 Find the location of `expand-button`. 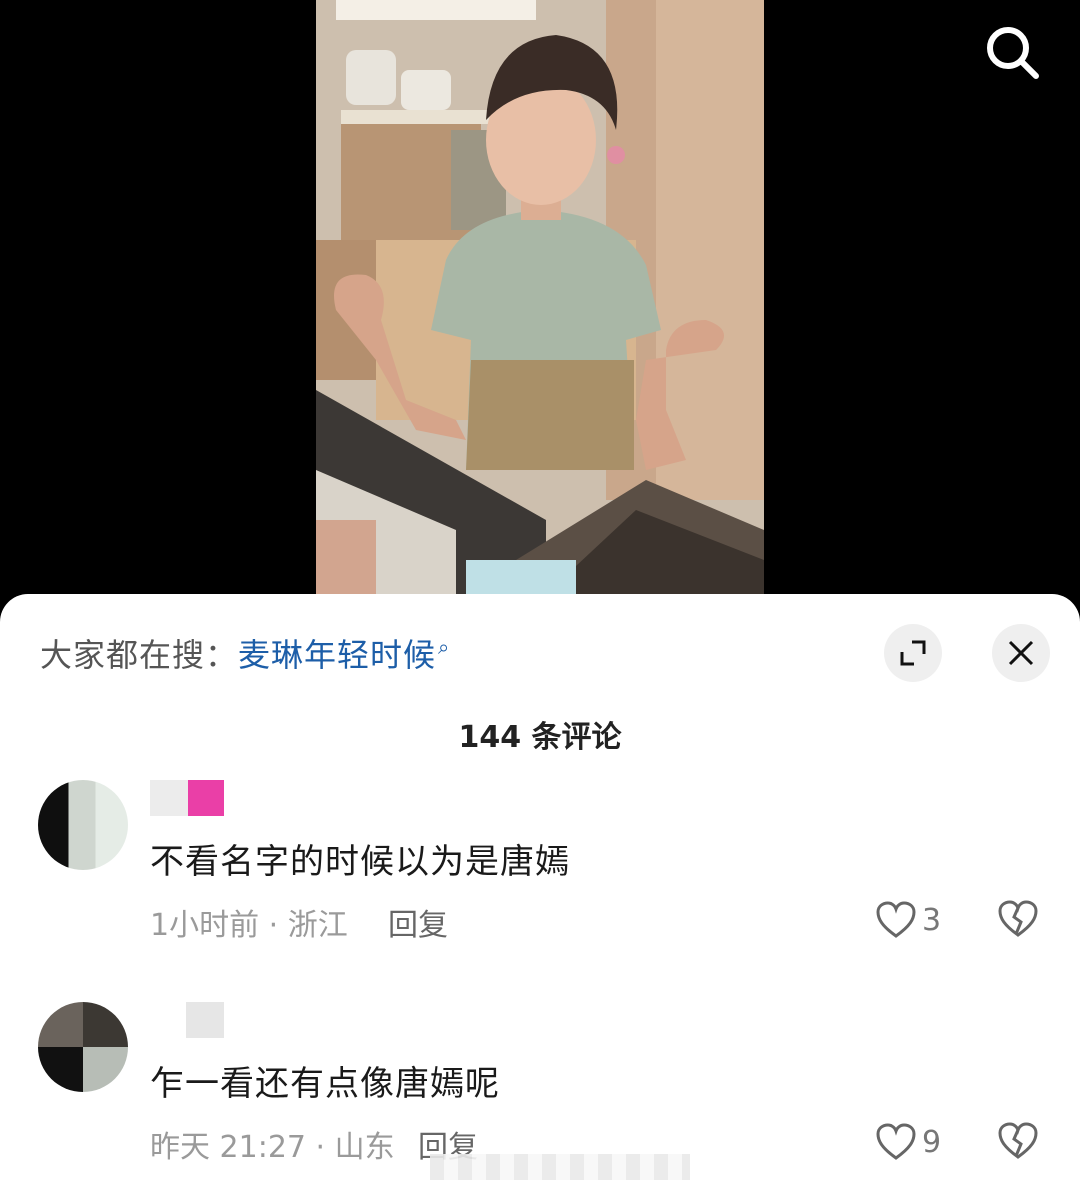

expand-button is located at coordinates (913, 653).